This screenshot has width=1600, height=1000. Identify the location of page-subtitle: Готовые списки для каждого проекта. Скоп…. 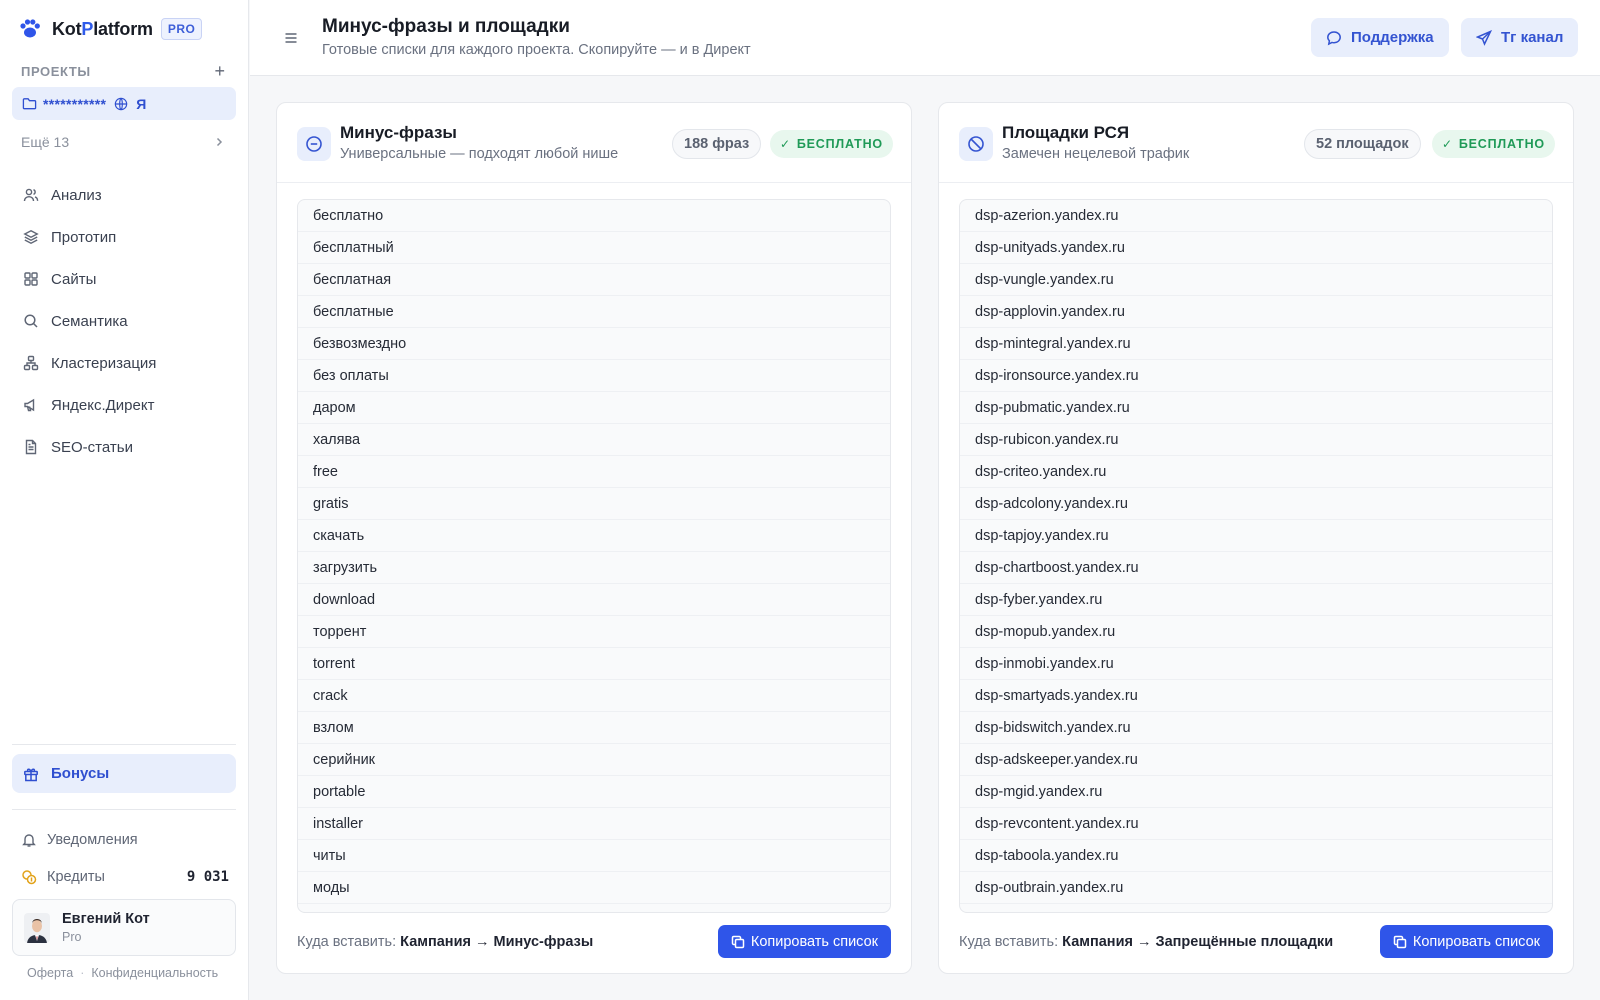
(536, 50).